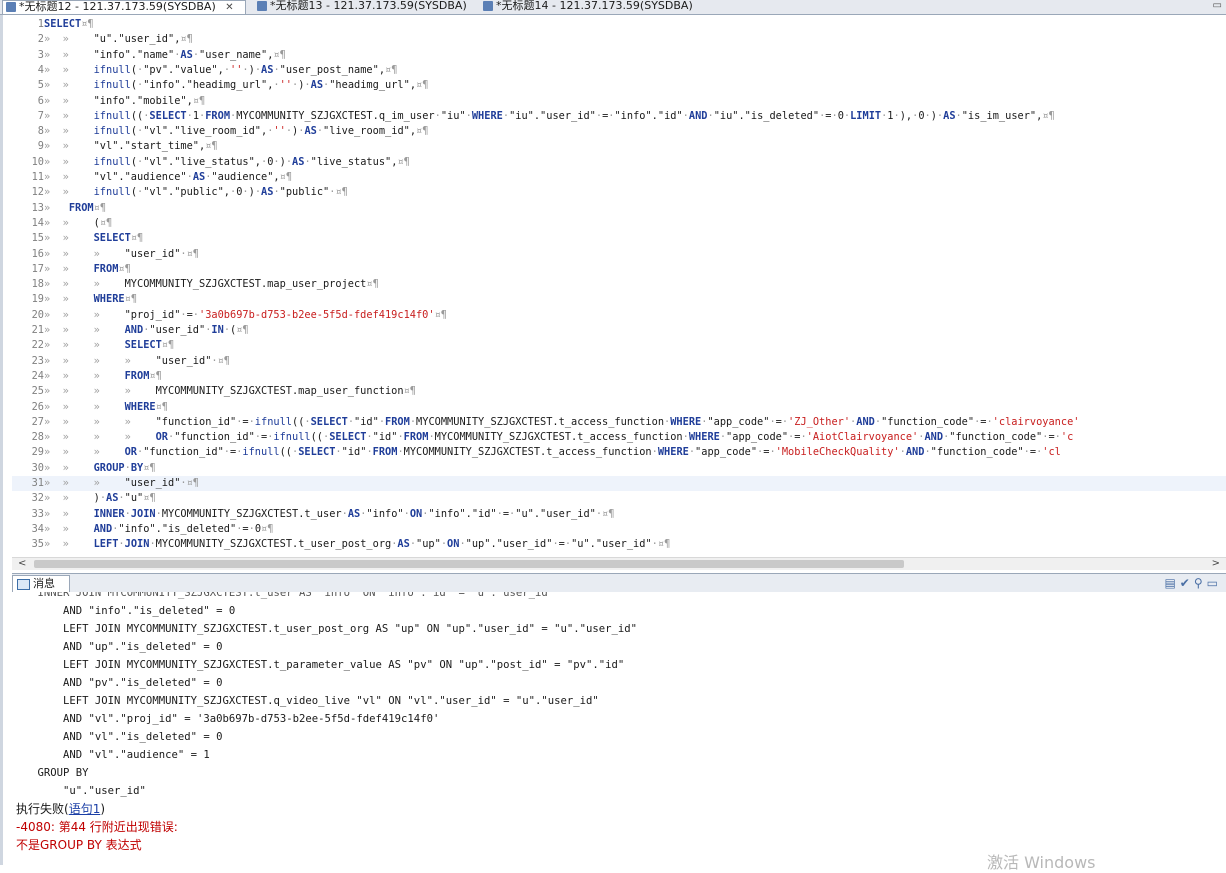  Describe the element at coordinates (619, 208) in the screenshot. I see `code-line: 13» FROM¤¶` at that location.